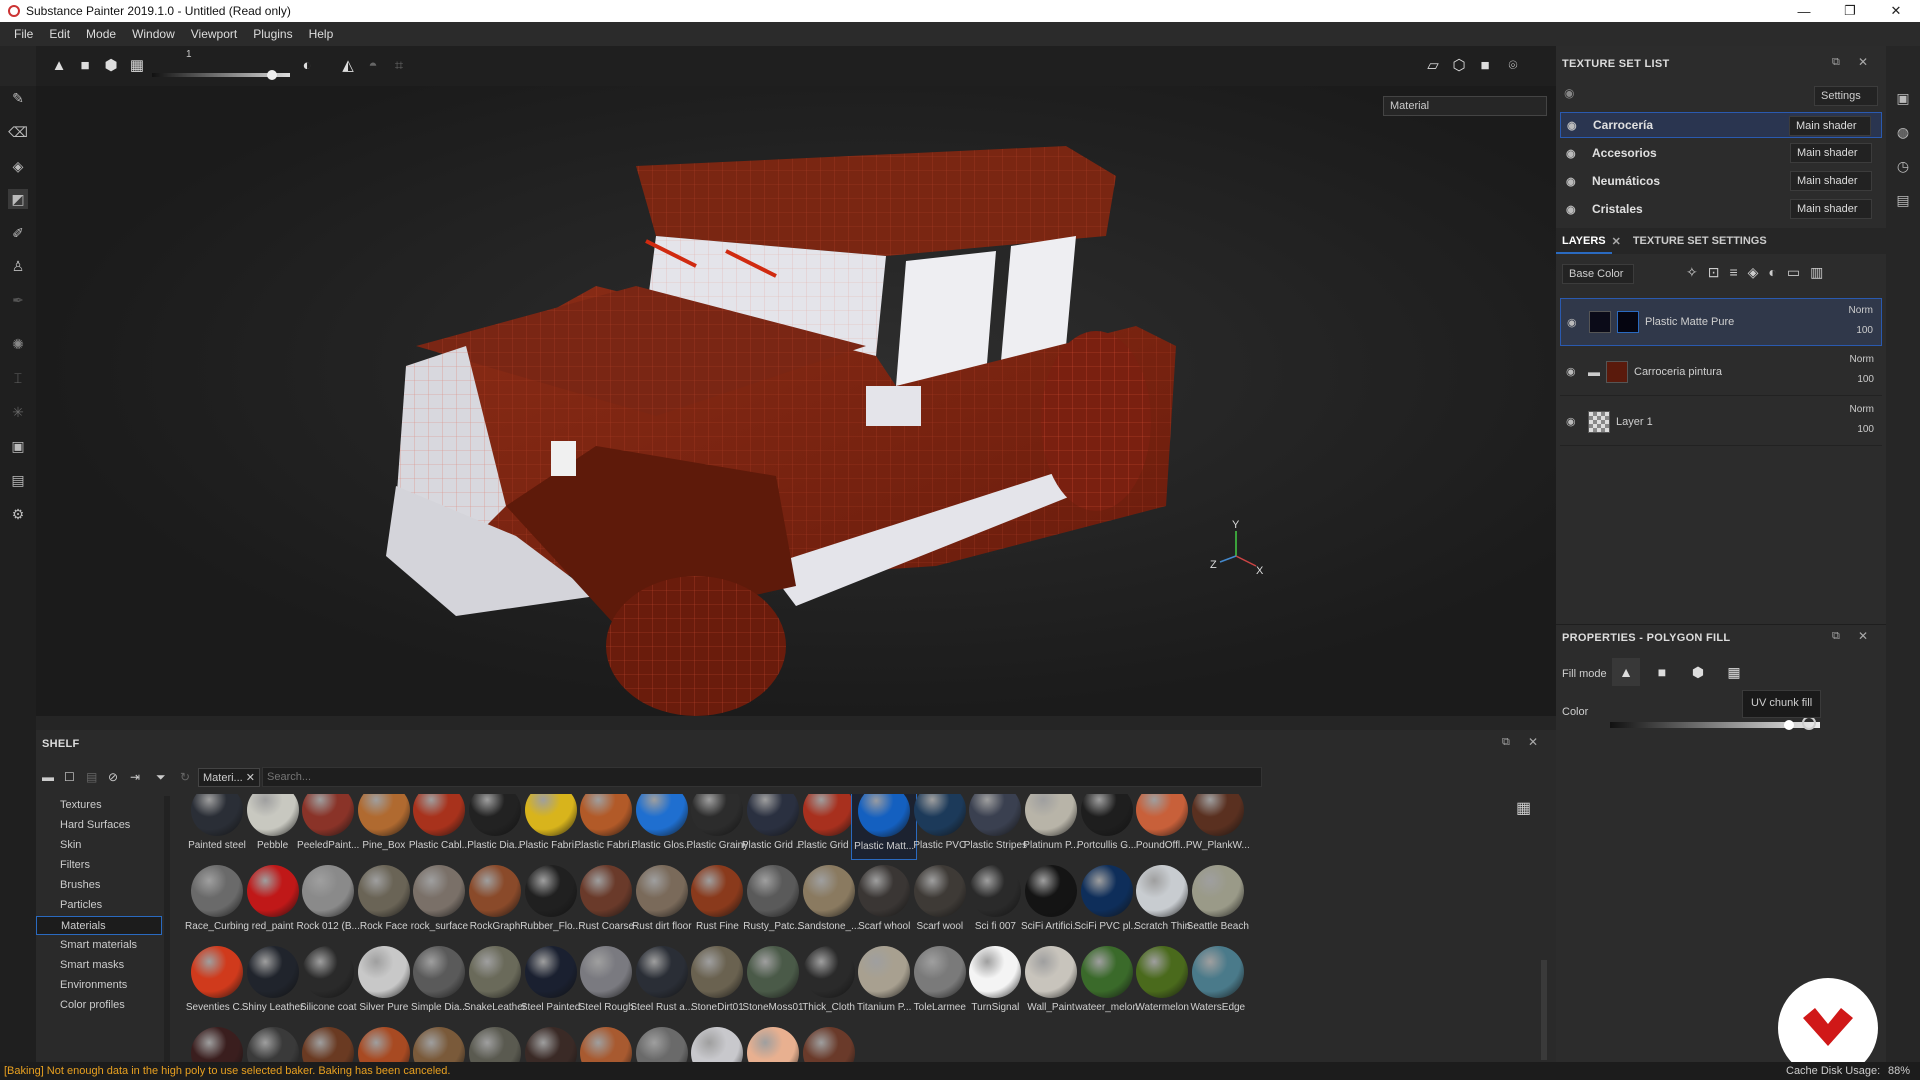 The width and height of the screenshot is (1920, 1080). I want to click on material-picker-icon: ✒, so click(18, 300).